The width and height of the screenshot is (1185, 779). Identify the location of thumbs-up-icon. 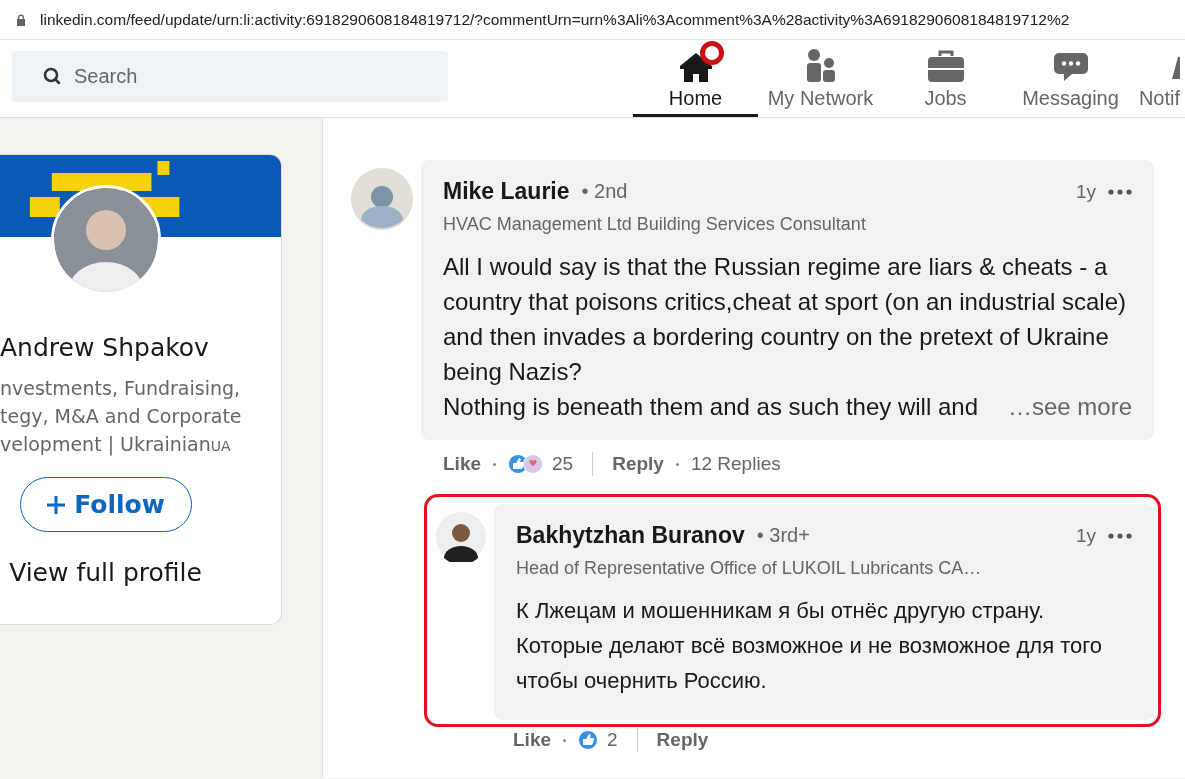
(588, 740).